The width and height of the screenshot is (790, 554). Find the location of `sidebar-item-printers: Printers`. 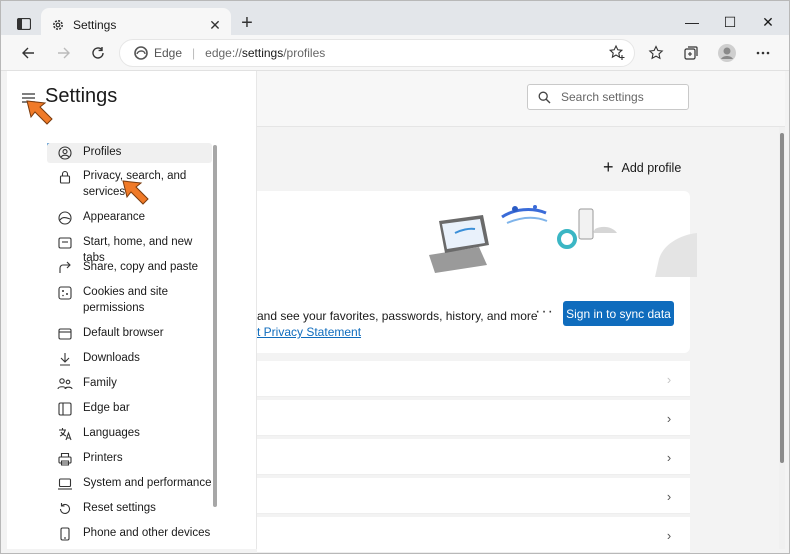

sidebar-item-printers: Printers is located at coordinates (129, 459).